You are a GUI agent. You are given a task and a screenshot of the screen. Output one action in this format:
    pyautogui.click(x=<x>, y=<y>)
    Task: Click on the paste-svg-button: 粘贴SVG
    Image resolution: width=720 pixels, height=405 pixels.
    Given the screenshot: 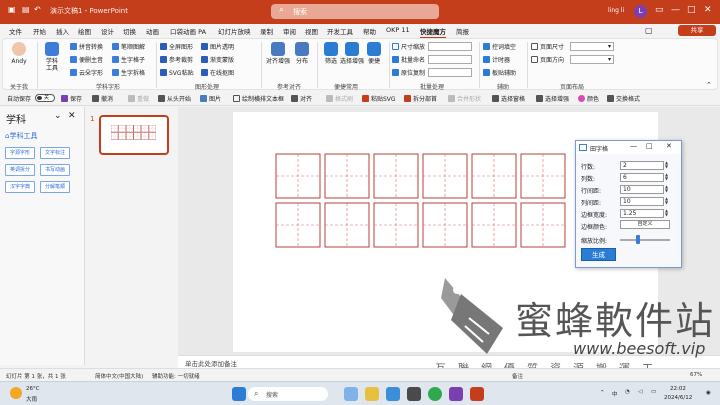 What is the action you would take?
    pyautogui.click(x=379, y=98)
    